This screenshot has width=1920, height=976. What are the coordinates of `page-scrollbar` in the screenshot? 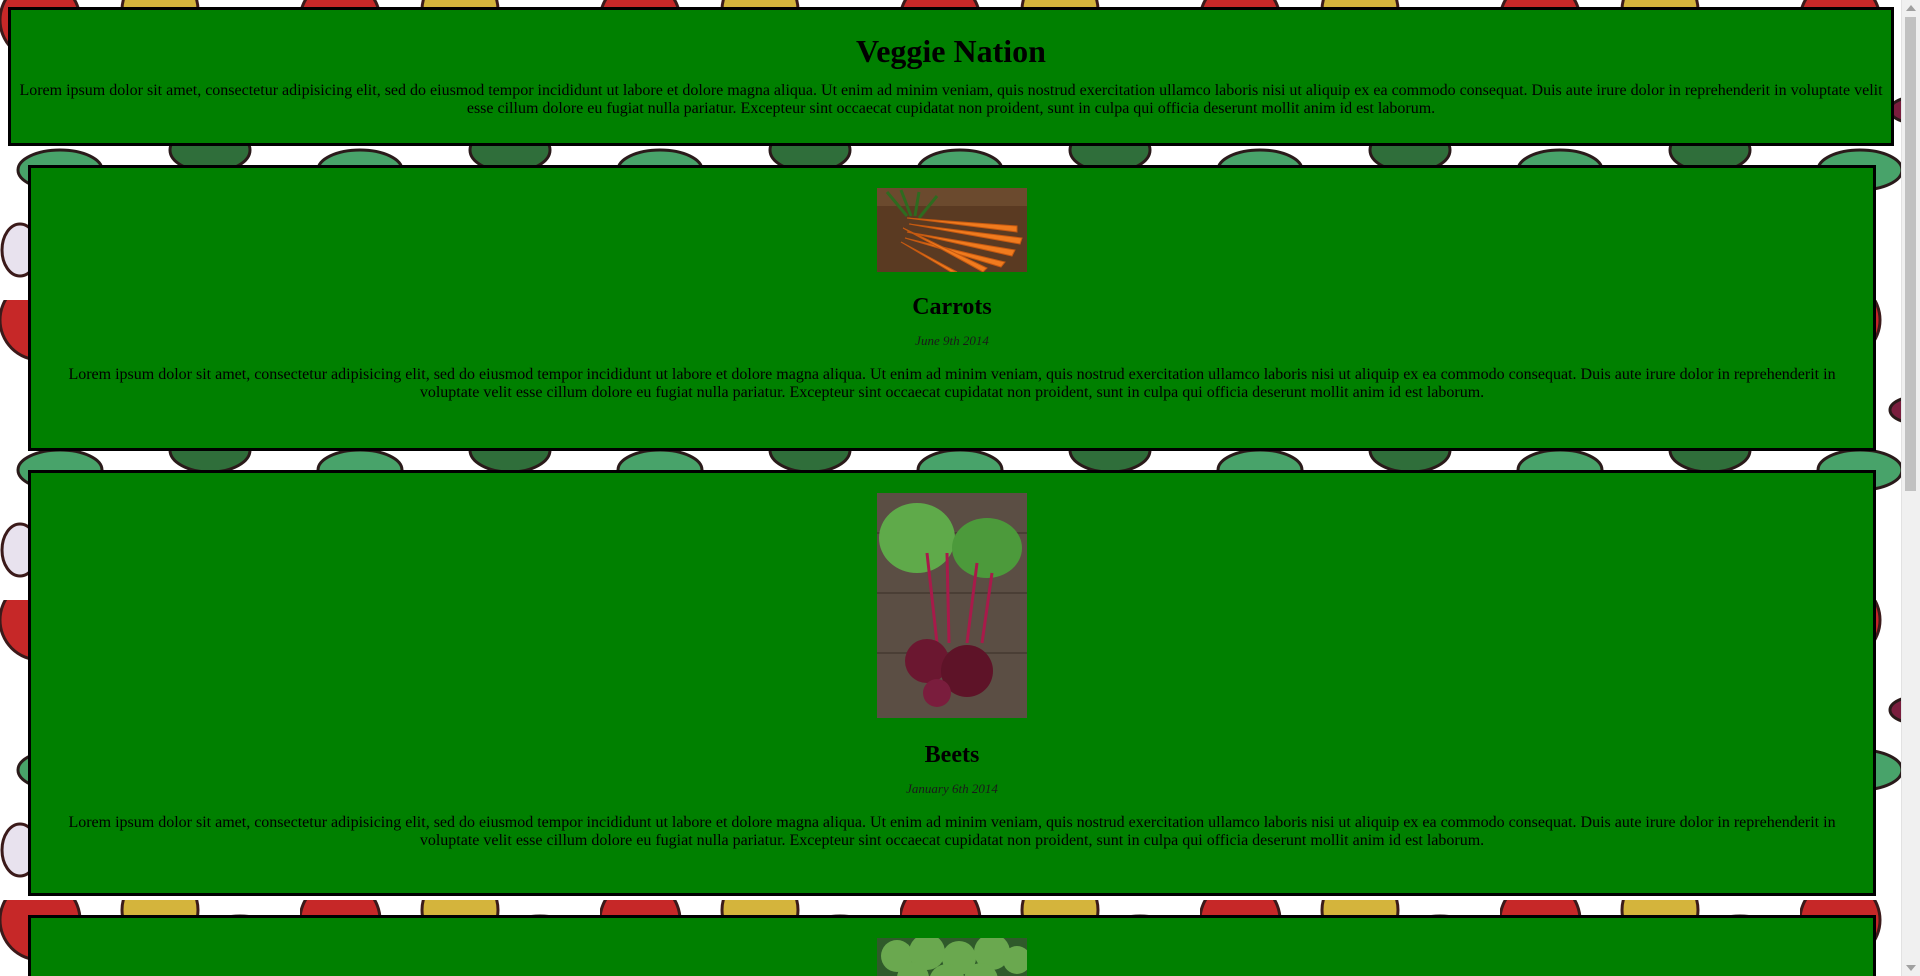 It's located at (1910, 488).